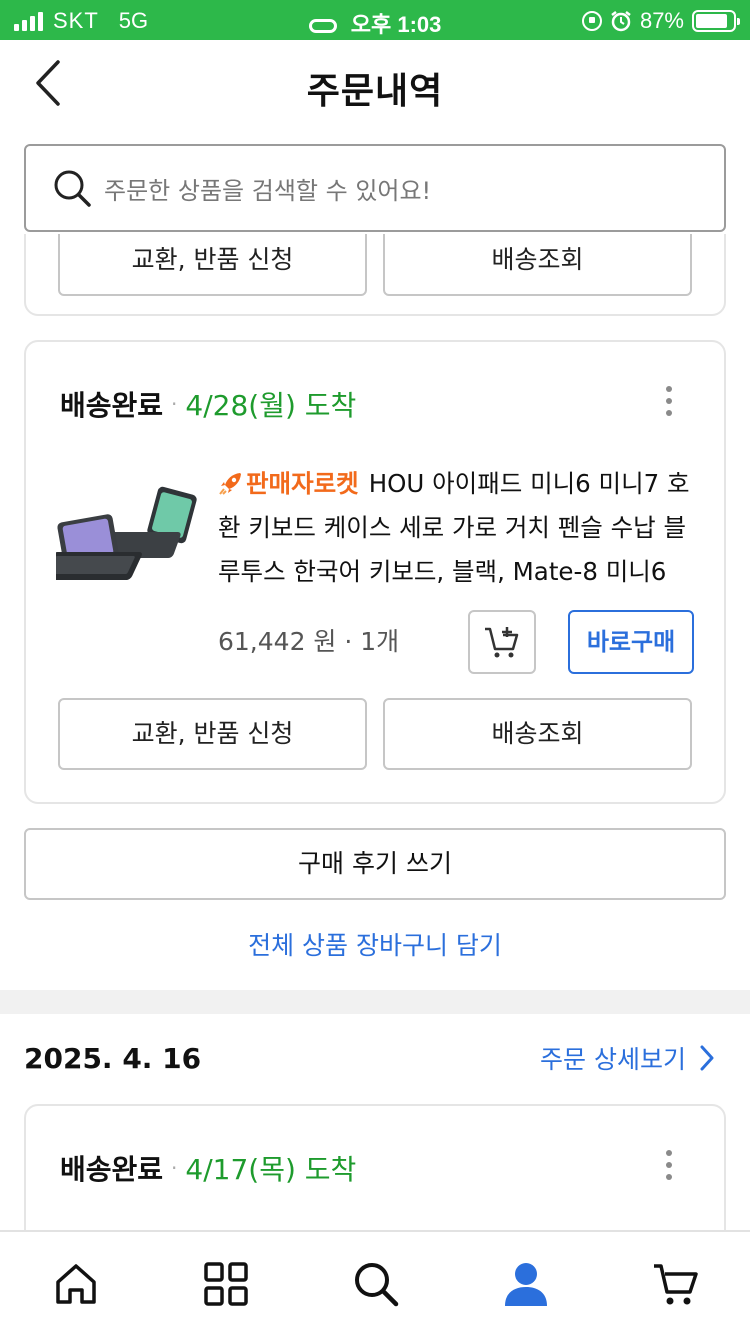  I want to click on order-date: 2025. 4. 16, so click(113, 1058).